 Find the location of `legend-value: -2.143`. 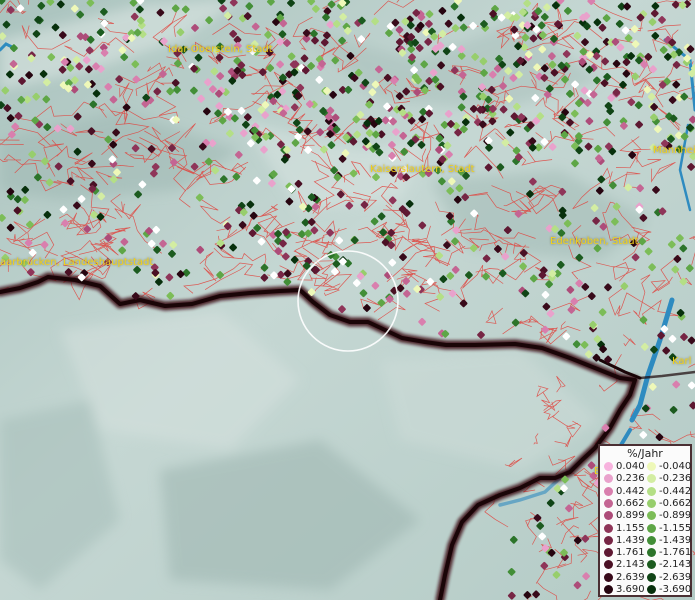

legend-value: -2.143 is located at coordinates (675, 565).